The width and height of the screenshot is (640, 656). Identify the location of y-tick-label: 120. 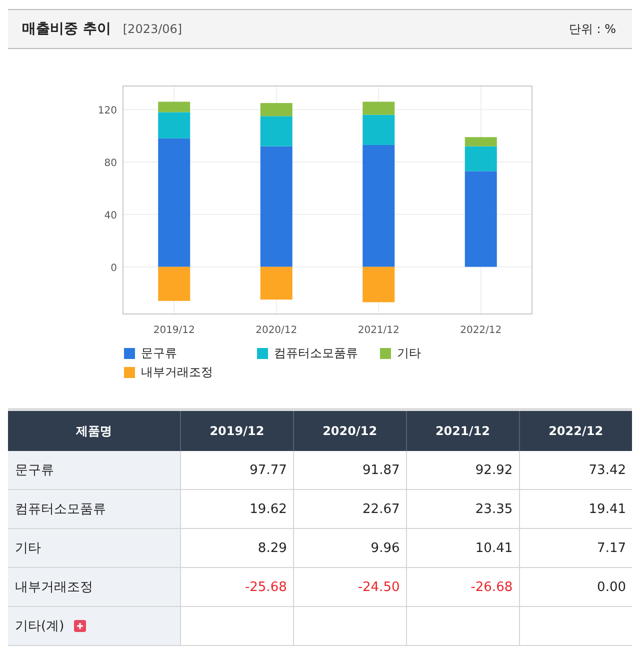
(107, 111).